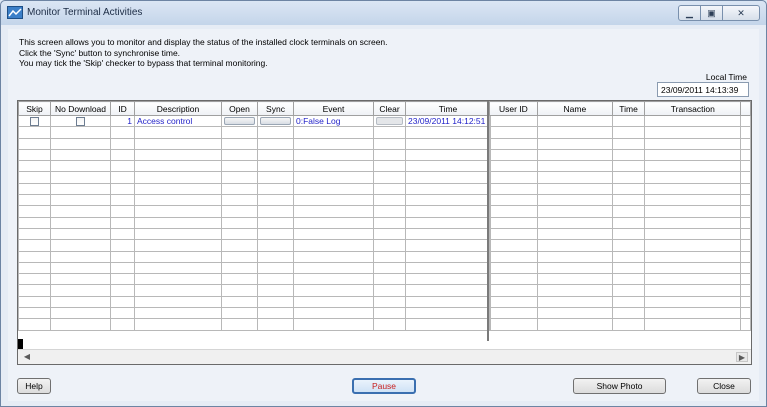  I want to click on column-header: Name, so click(574, 108).